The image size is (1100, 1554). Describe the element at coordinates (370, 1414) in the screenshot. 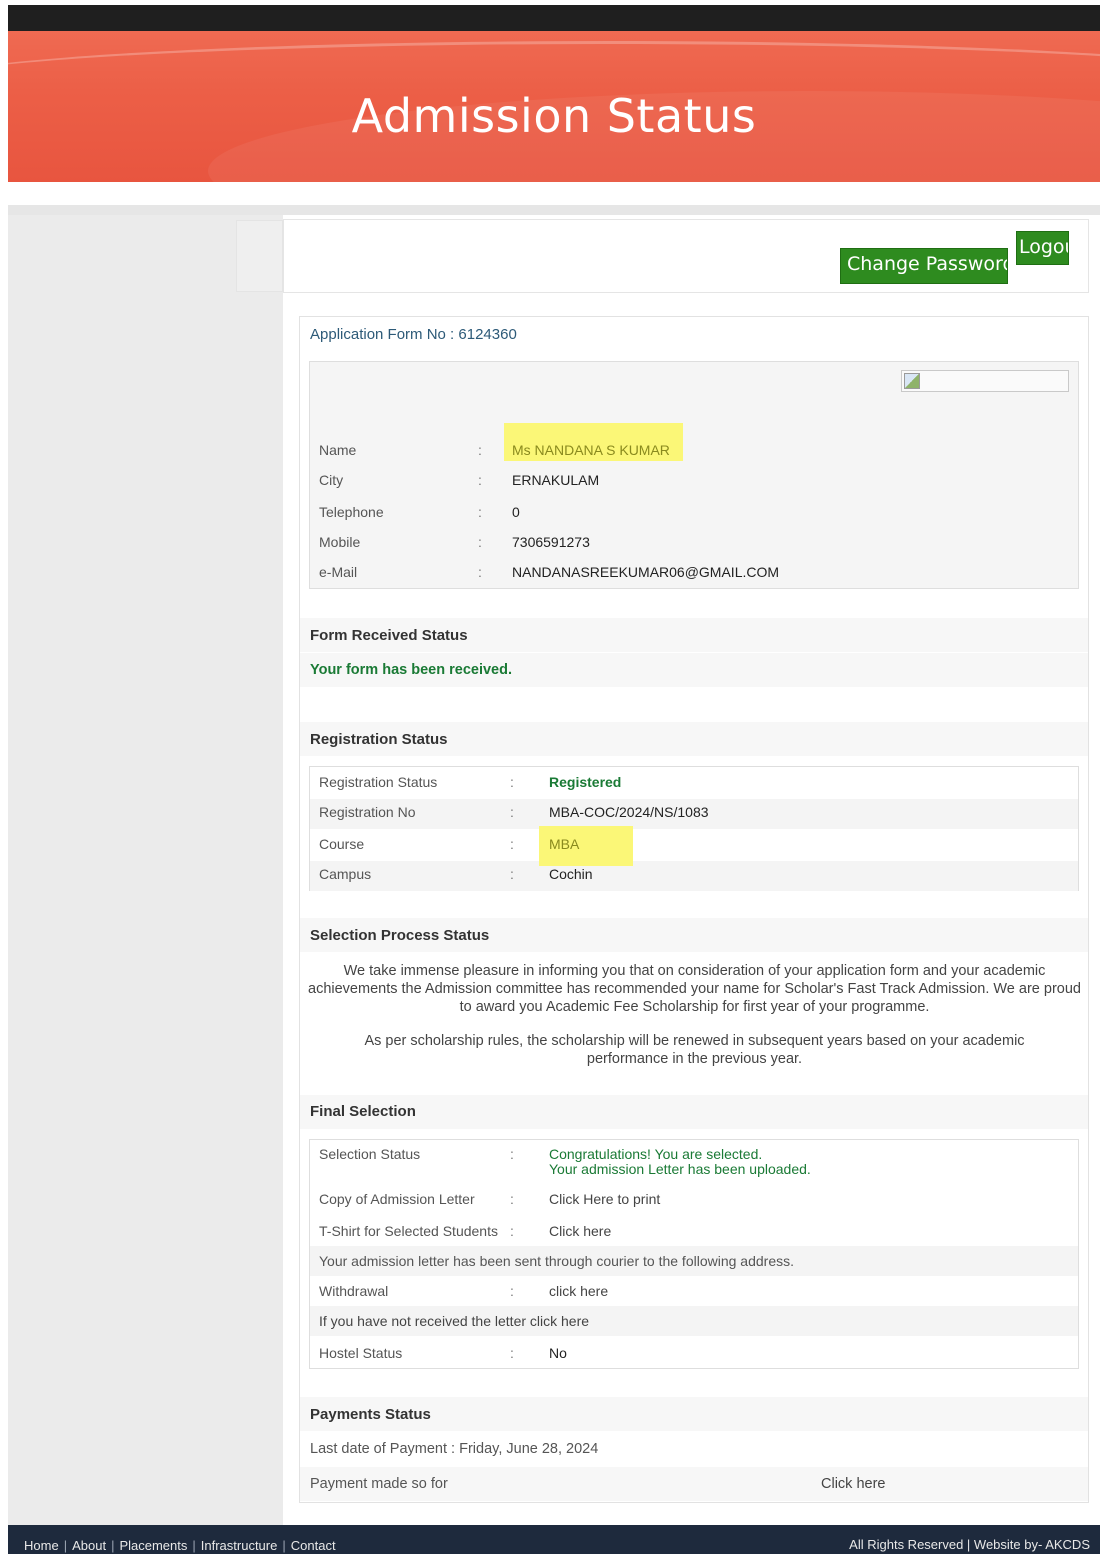

I see `payments-title: Payments Status` at that location.